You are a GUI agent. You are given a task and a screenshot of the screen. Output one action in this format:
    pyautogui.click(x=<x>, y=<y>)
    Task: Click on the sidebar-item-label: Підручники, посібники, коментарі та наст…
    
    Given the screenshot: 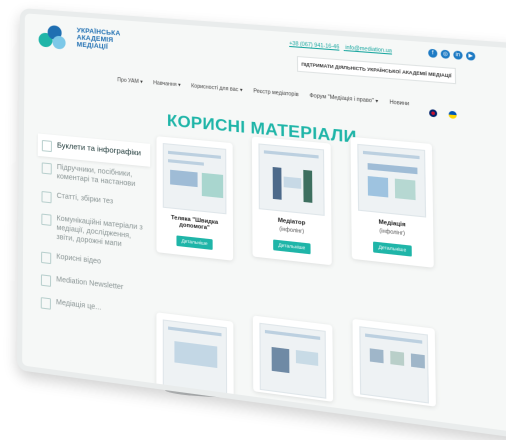 What is the action you would take?
    pyautogui.click(x=96, y=176)
    